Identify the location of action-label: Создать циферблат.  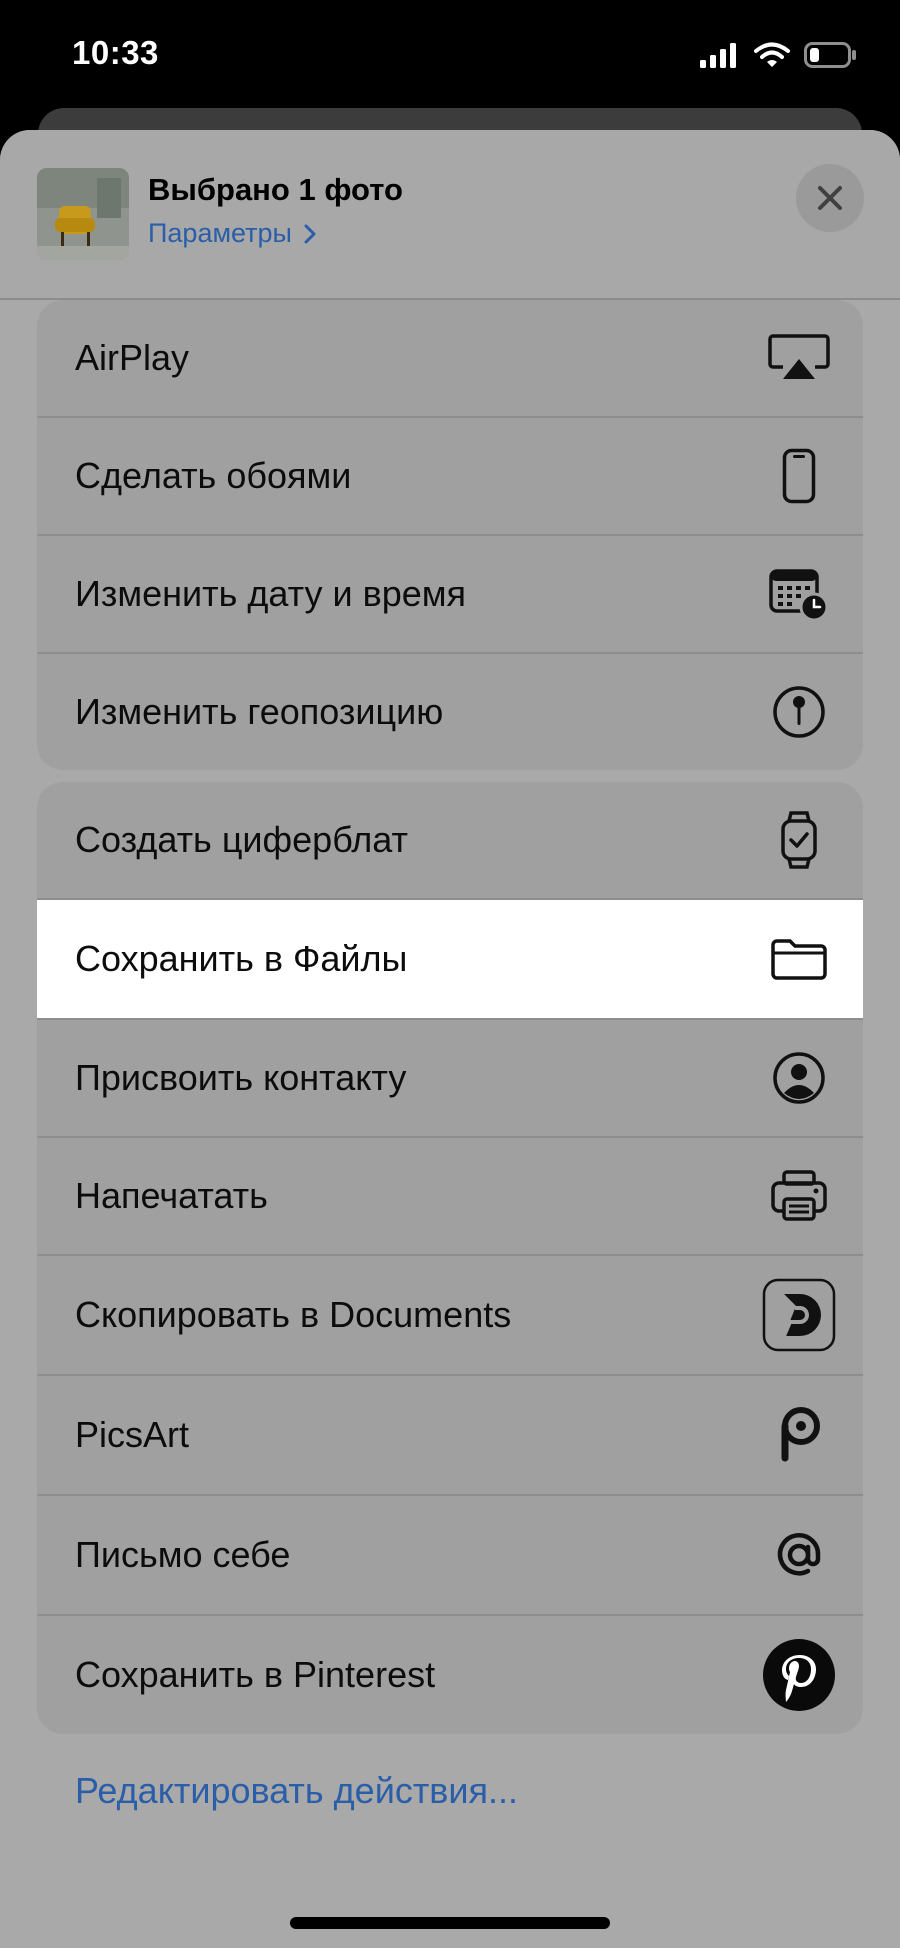
(241, 839).